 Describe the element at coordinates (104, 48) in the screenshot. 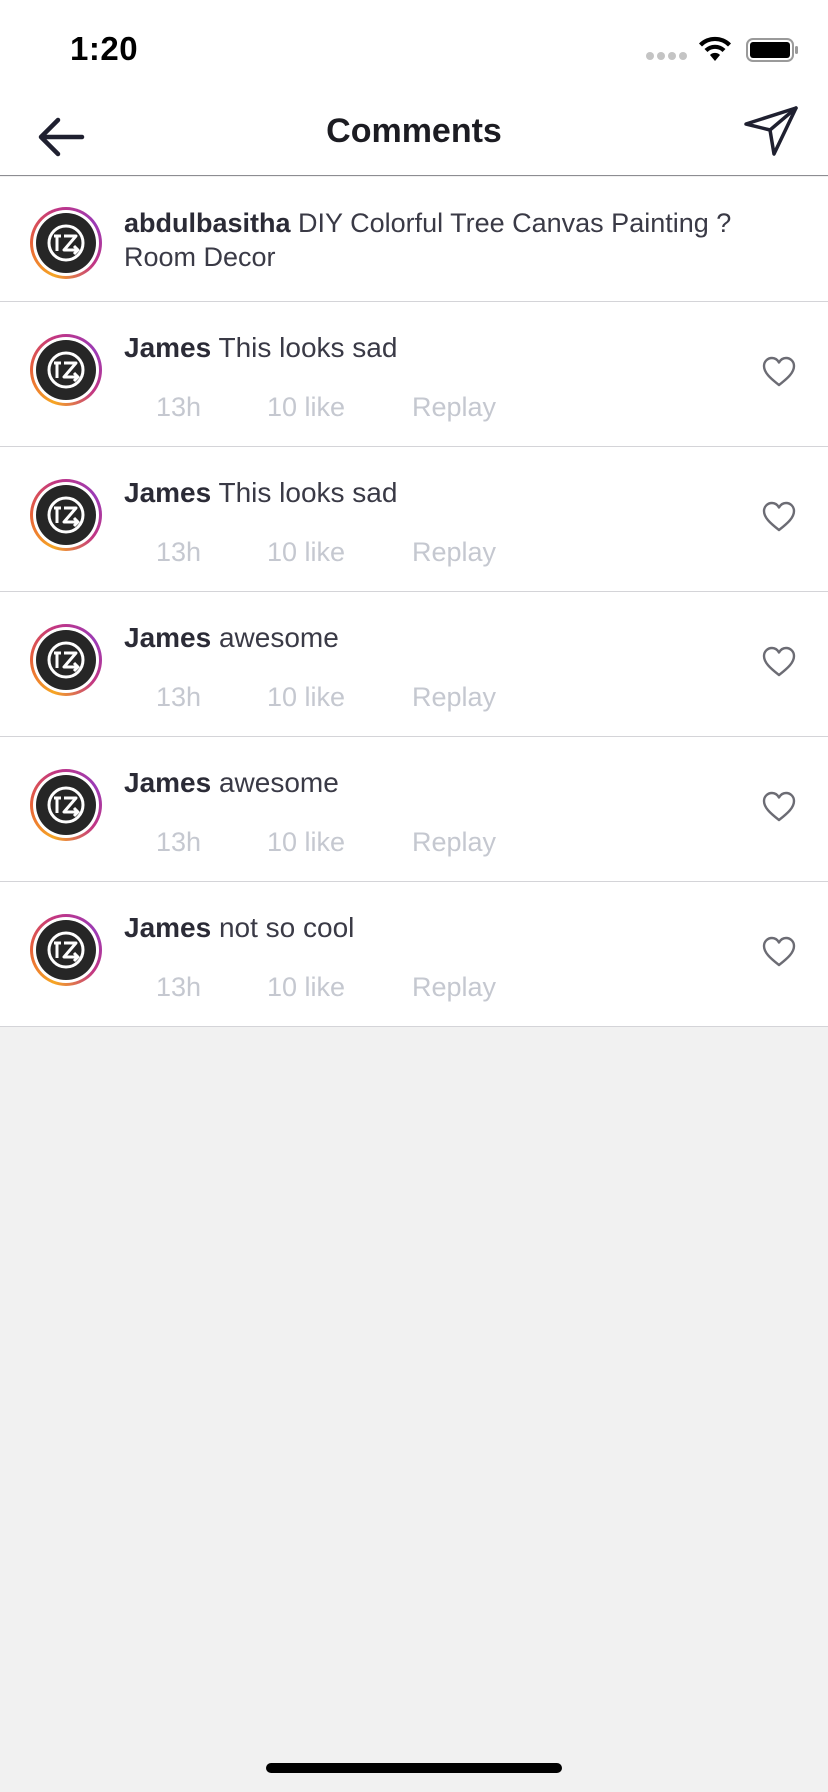

I see `status-time: 1:20` at that location.